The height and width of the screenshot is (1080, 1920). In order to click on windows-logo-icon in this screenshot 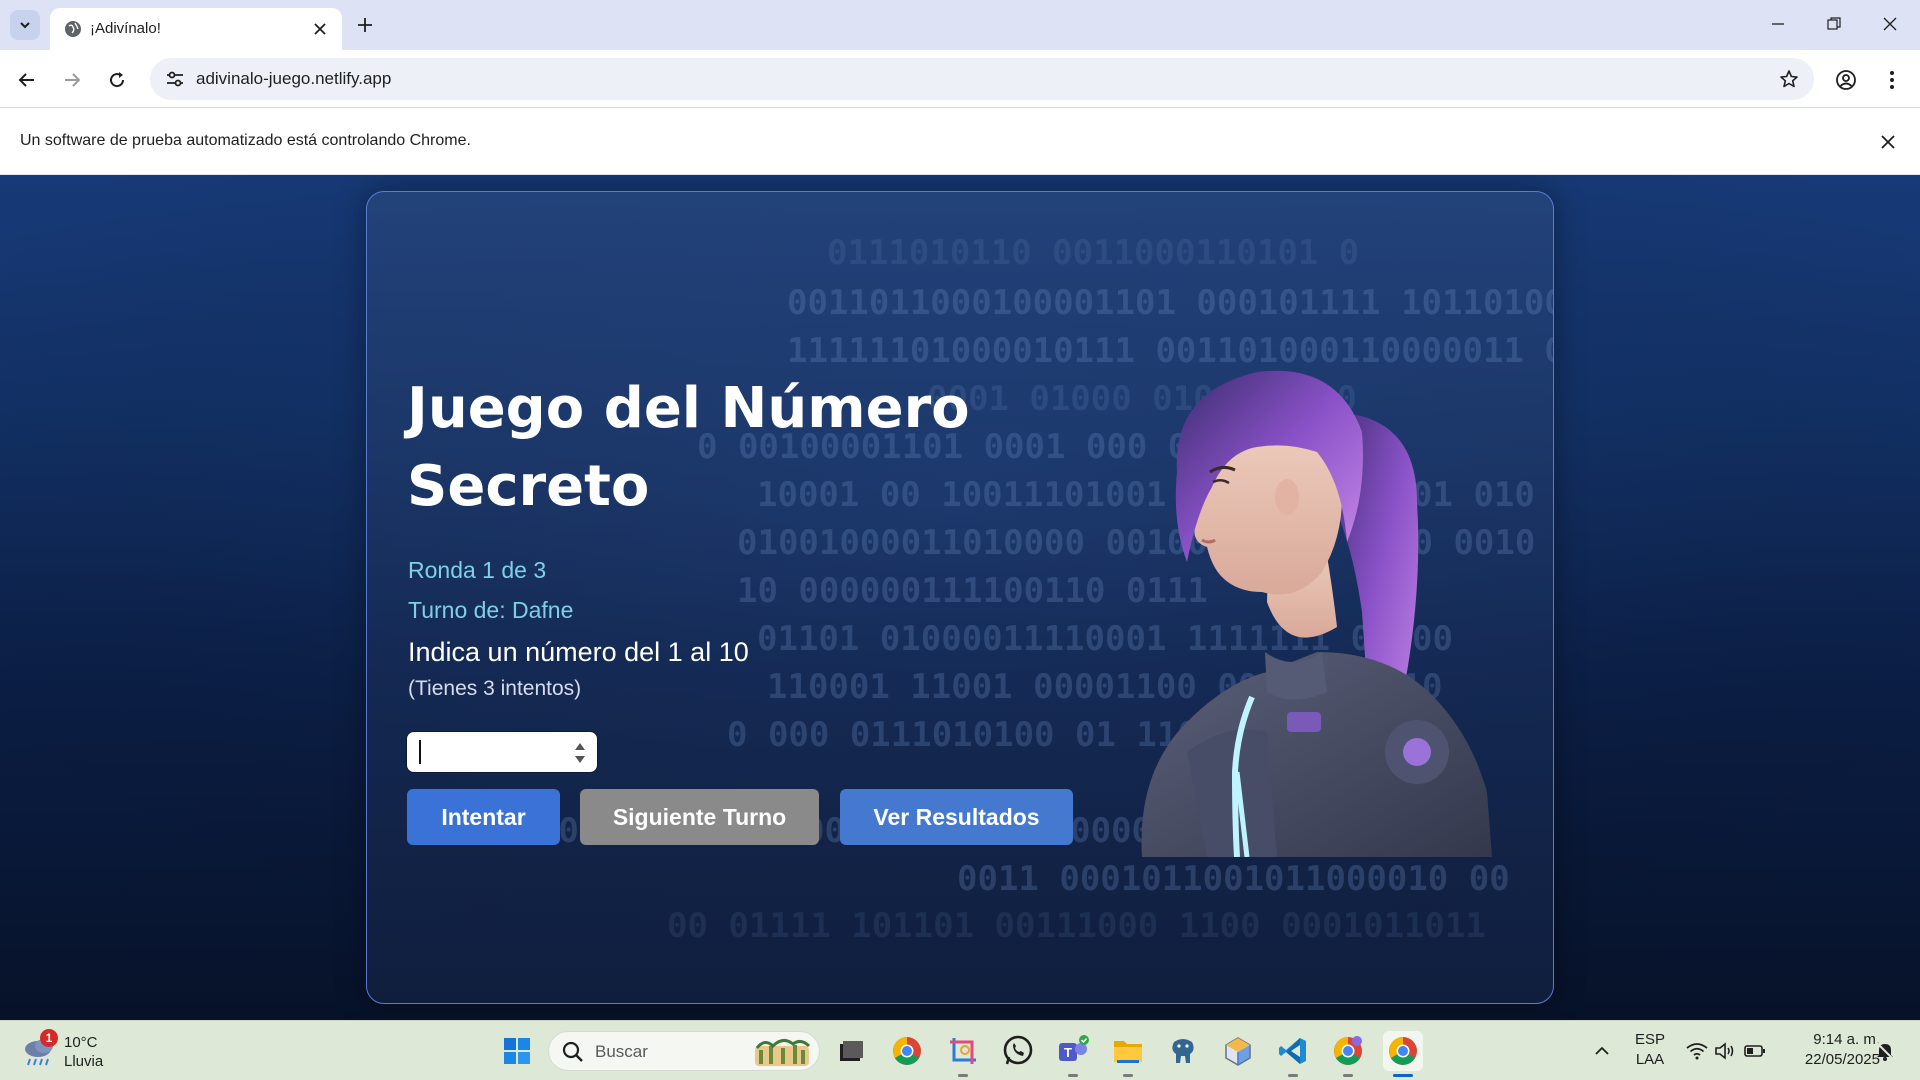, I will do `click(517, 1051)`.